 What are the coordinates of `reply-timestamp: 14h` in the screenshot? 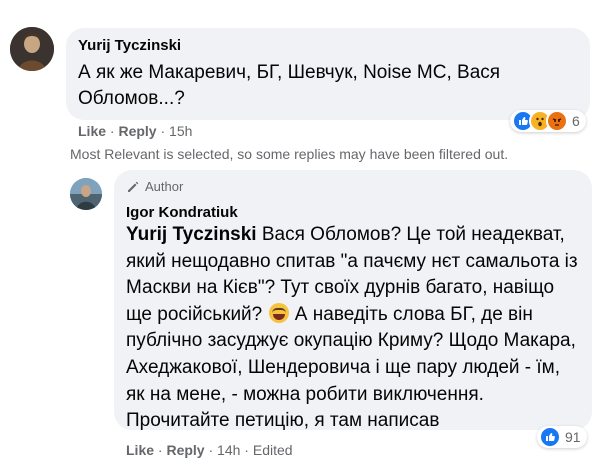 It's located at (228, 450).